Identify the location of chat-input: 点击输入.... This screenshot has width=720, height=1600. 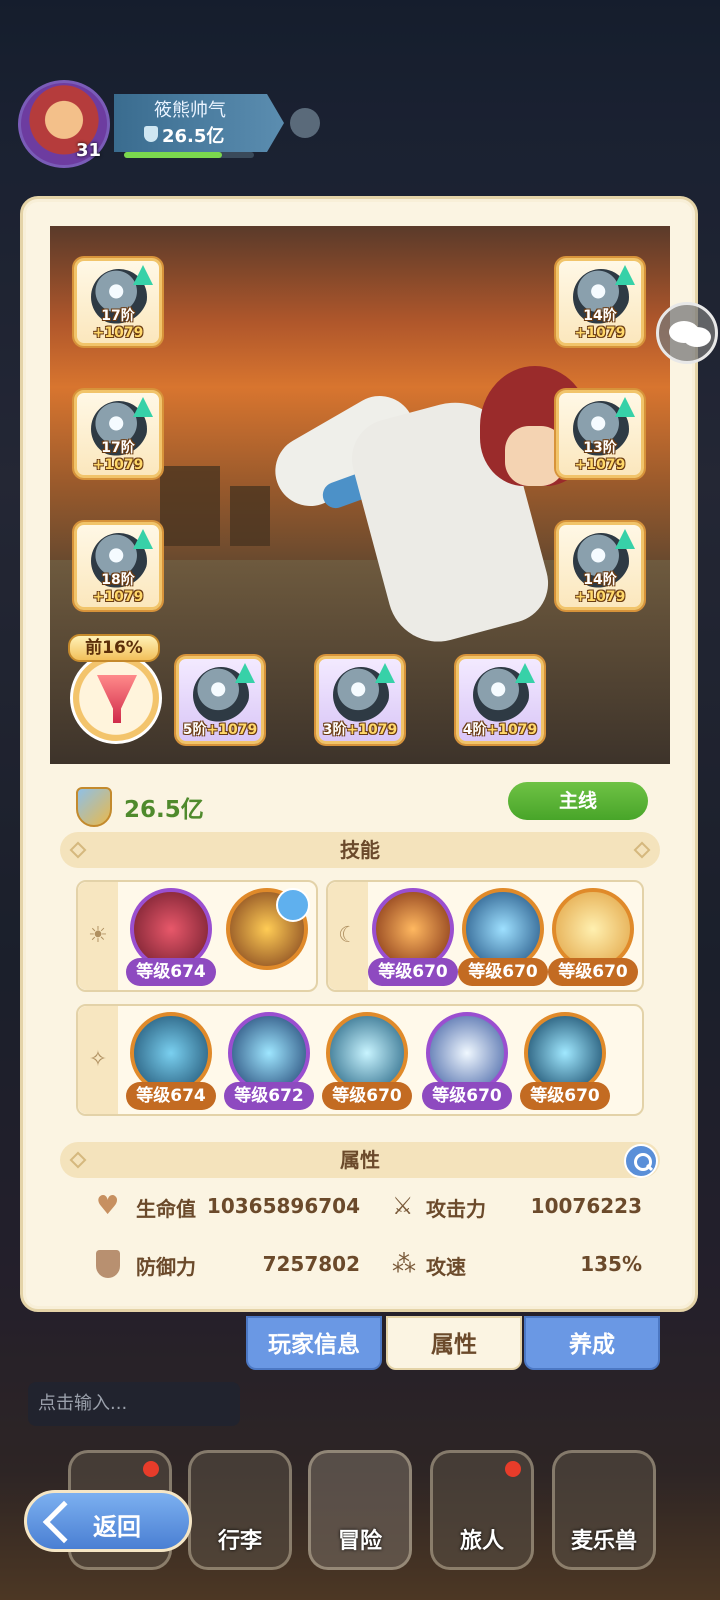
(134, 1404).